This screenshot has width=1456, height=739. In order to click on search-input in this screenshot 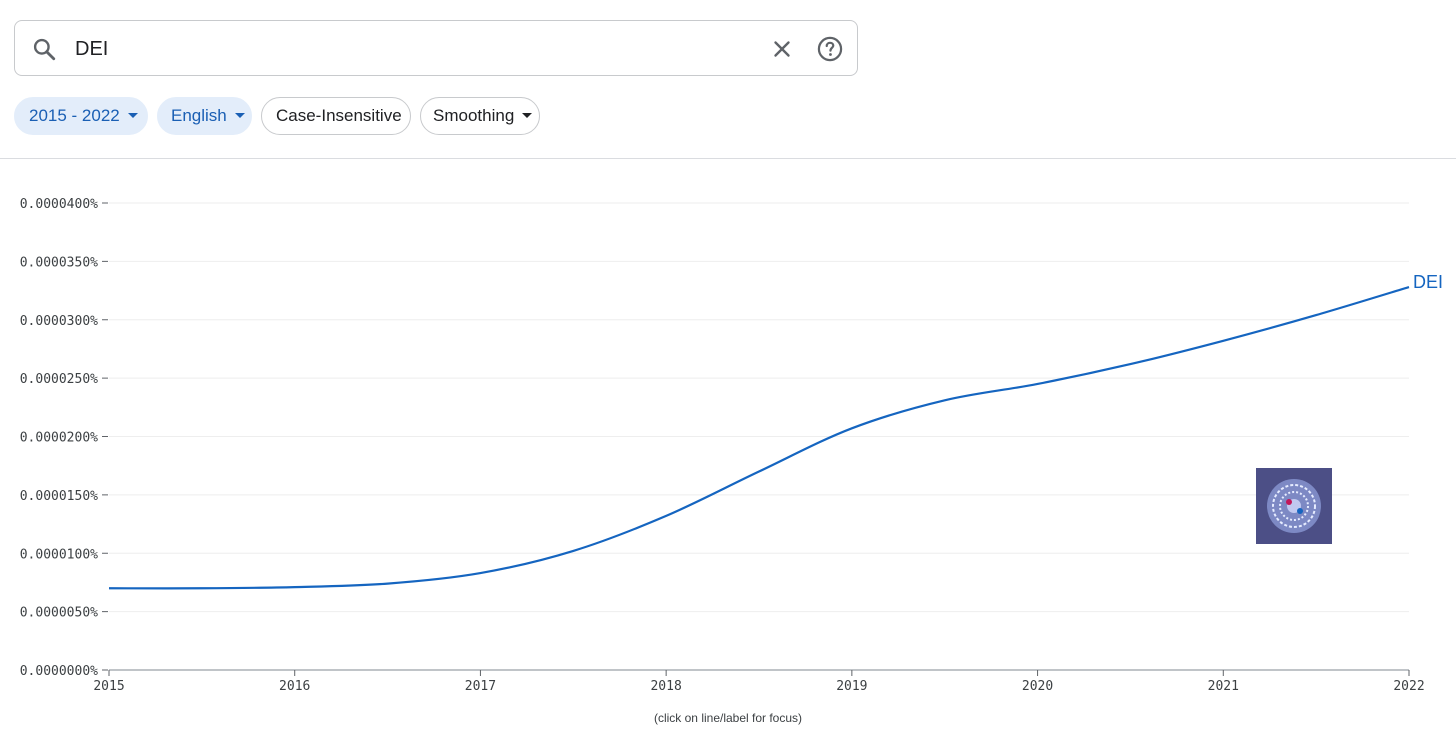, I will do `click(410, 49)`.